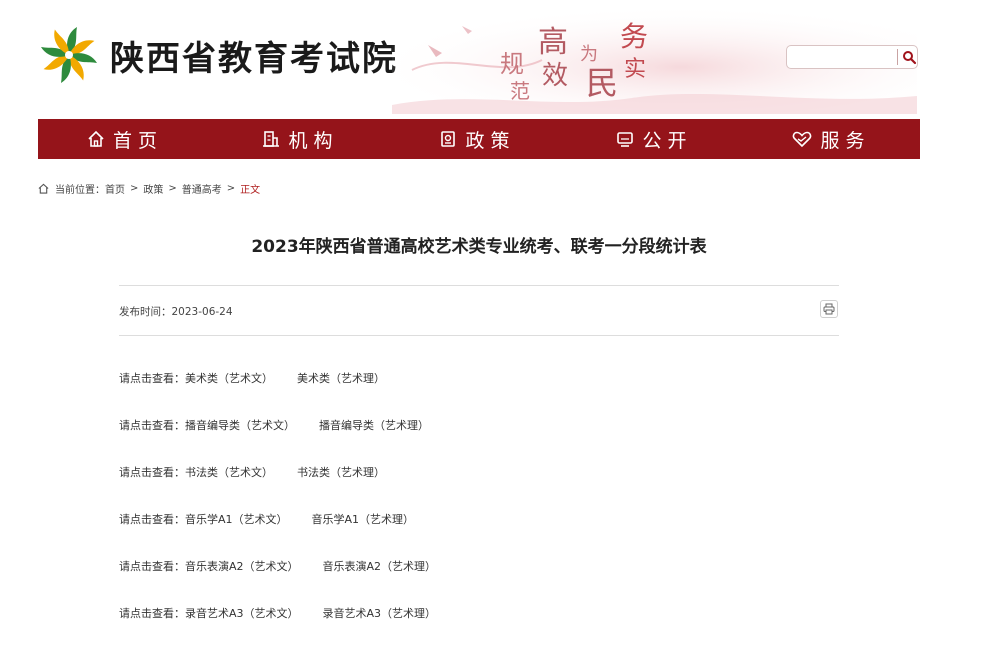 Image resolution: width=1000 pixels, height=652 pixels. Describe the element at coordinates (602, 83) in the screenshot. I see `slogan-char-6: 民` at that location.